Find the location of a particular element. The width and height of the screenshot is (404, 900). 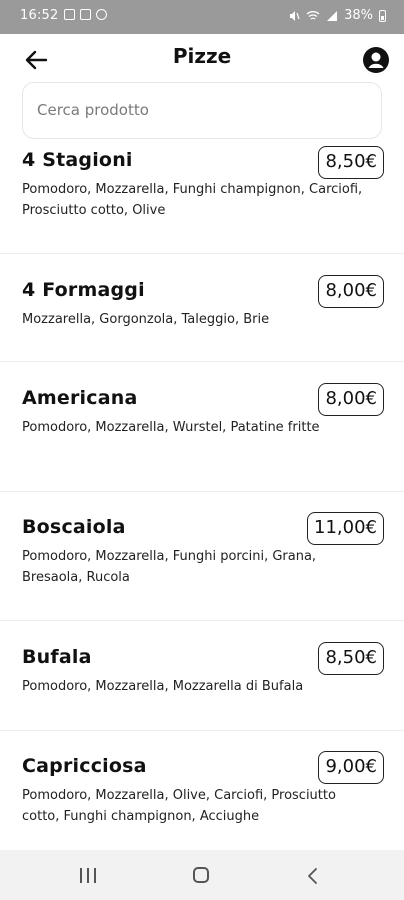

home-icon is located at coordinates (201, 875).